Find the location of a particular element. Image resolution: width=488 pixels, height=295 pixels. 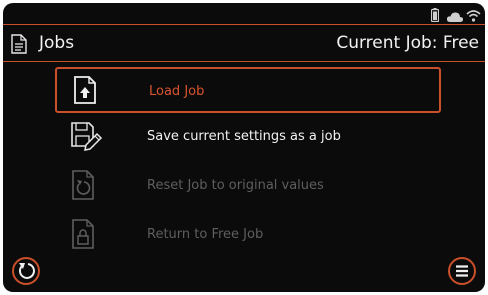

back-button is located at coordinates (26, 271).